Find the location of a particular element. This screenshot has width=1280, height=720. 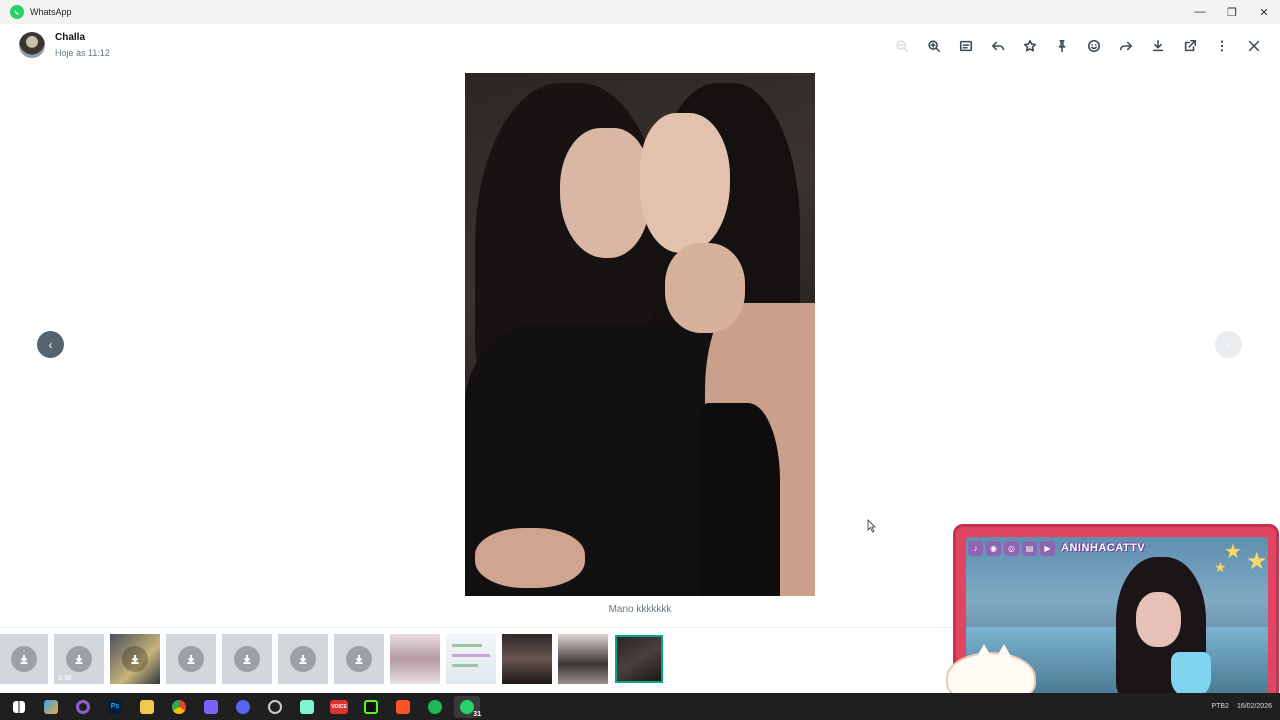

windows-taskbar: Ps VOICE 31 PTB2 16/02/2026 is located at coordinates (640, 706).